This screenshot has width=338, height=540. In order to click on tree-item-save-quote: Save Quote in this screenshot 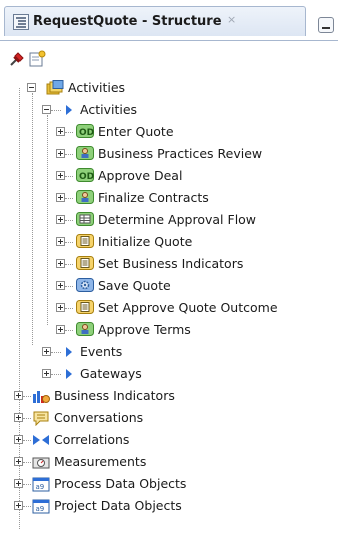, I will do `click(169, 287)`.